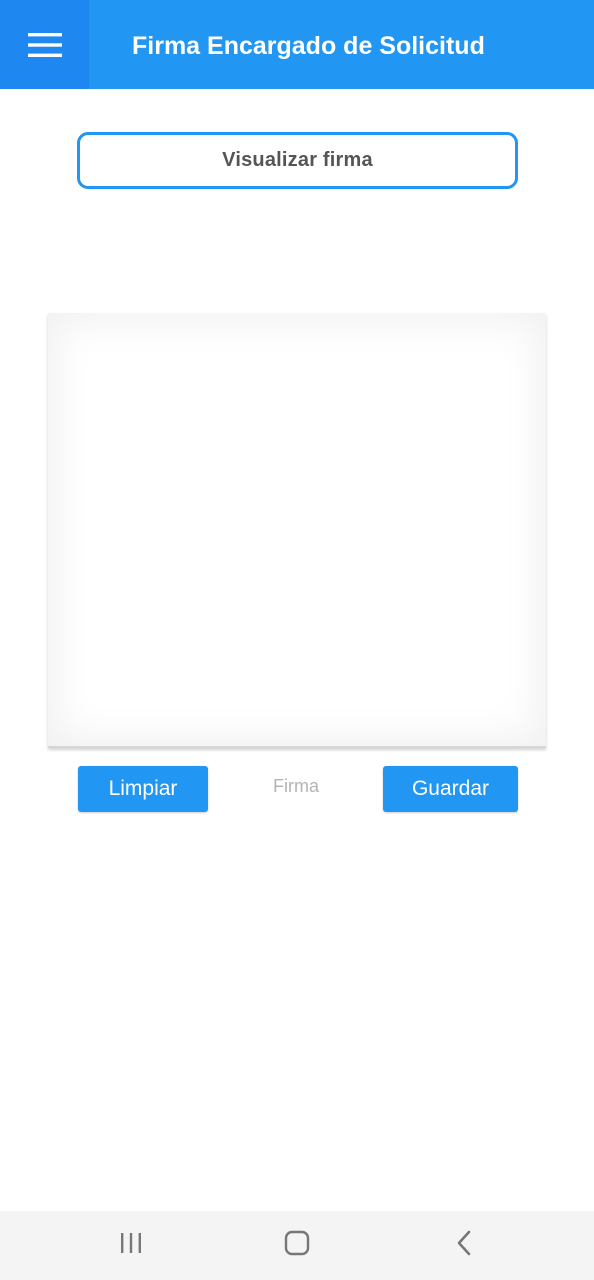 The height and width of the screenshot is (1280, 594). I want to click on app-bar: Firma Encargado de Solicitud, so click(297, 44).